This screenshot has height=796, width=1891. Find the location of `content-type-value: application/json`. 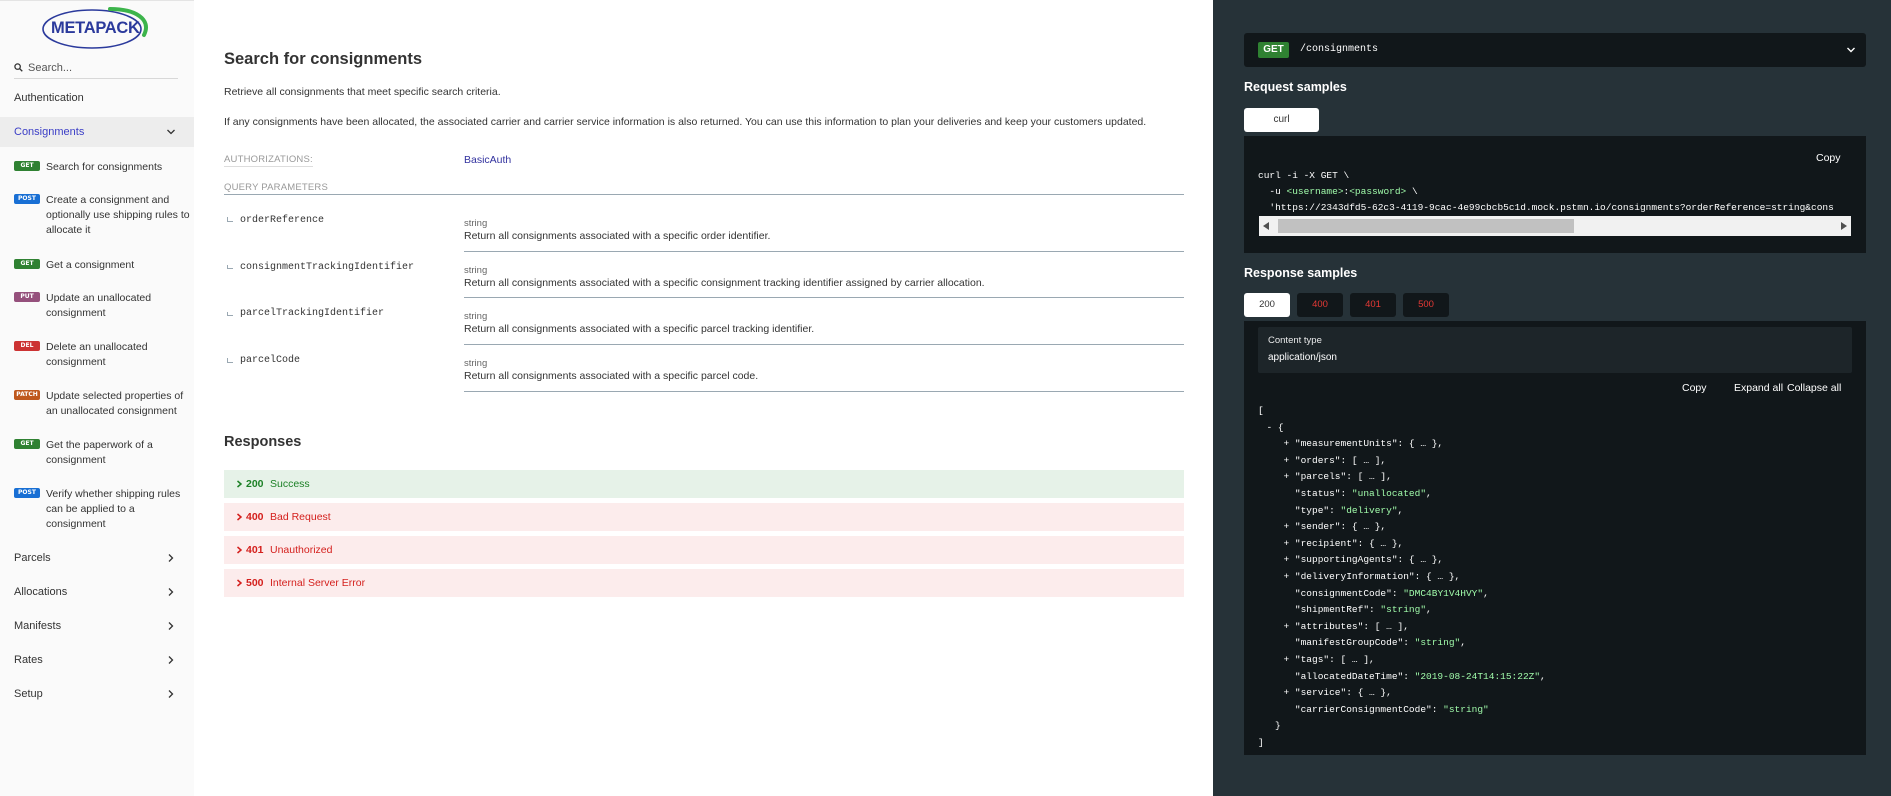

content-type-value: application/json is located at coordinates (1302, 357).